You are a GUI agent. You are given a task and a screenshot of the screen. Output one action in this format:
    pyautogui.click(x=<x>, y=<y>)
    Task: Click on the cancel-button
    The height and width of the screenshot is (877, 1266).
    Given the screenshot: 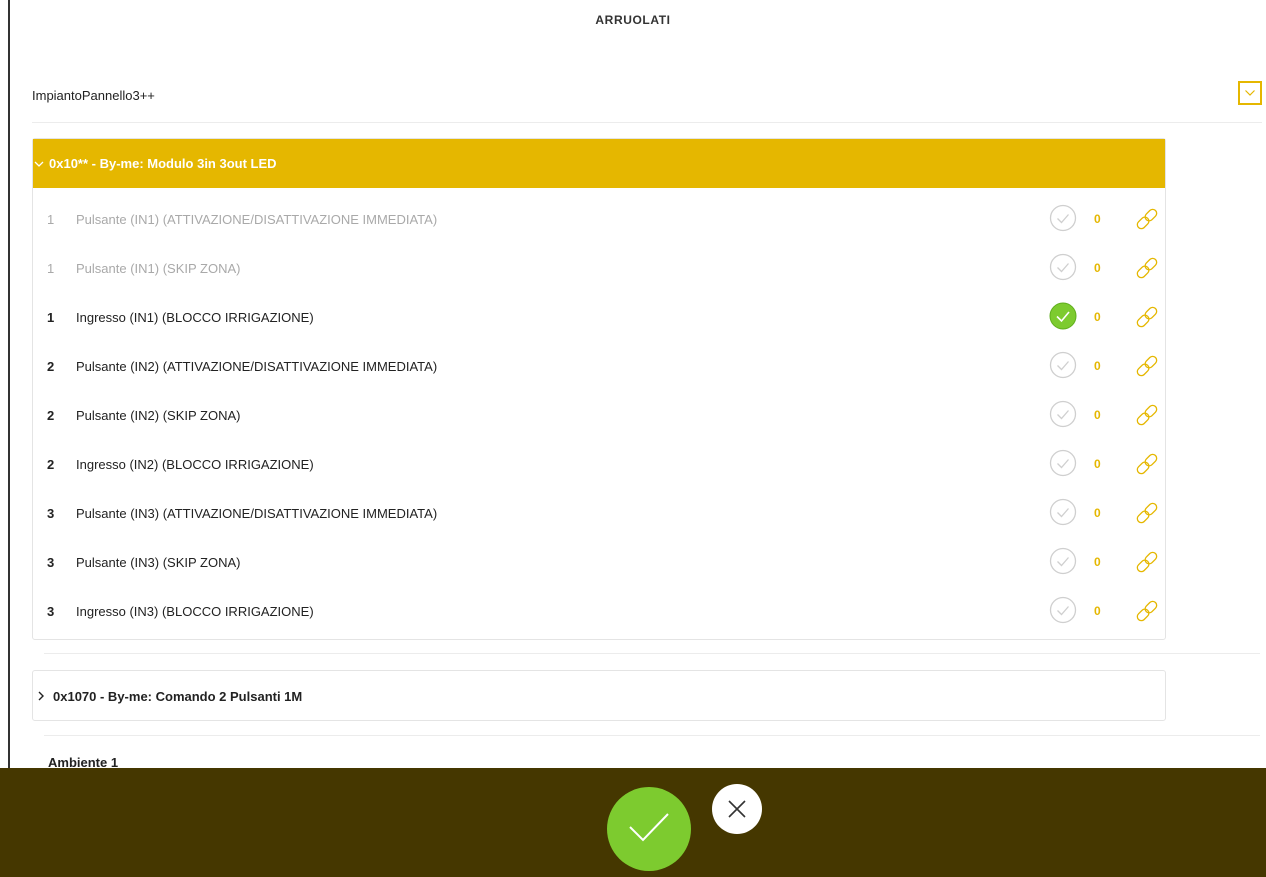 What is the action you would take?
    pyautogui.click(x=737, y=809)
    